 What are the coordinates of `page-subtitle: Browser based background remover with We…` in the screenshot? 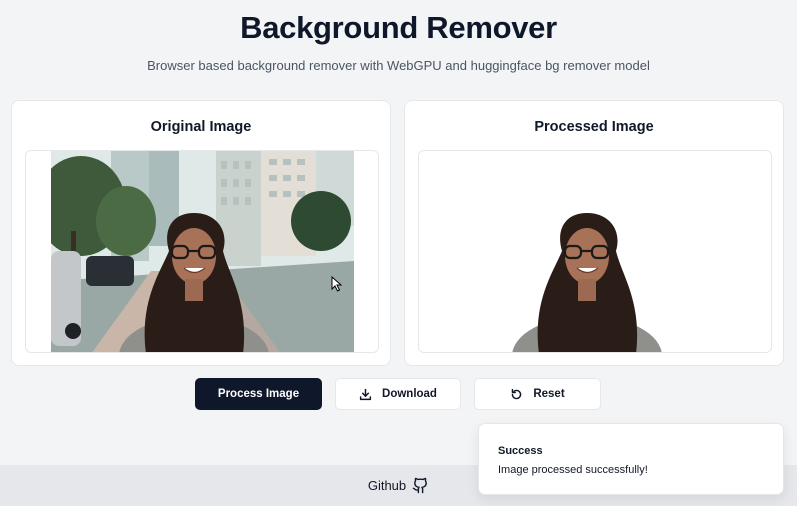 It's located at (398, 65).